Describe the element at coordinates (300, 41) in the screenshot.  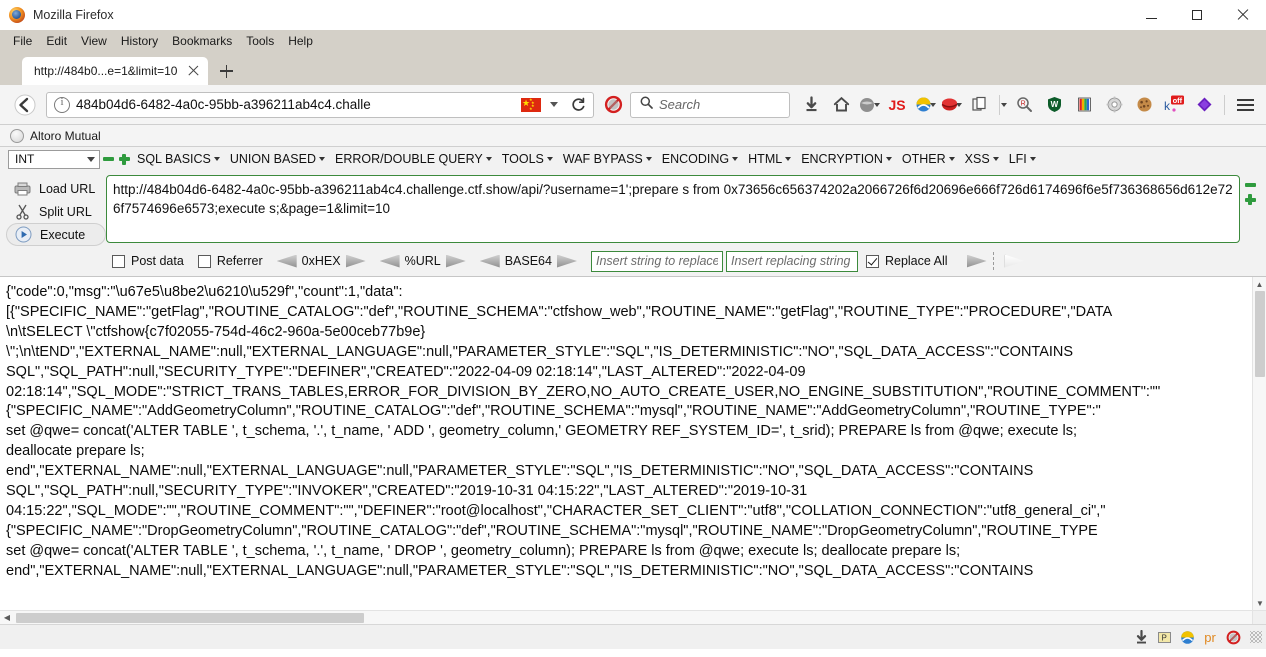
I see `menu-help: Help` at that location.